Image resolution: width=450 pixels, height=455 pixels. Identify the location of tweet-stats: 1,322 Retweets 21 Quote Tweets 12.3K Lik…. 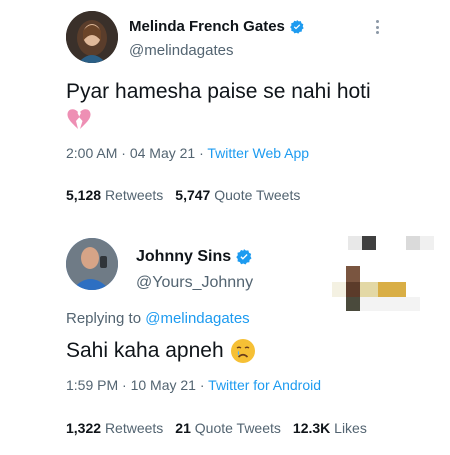
(216, 428).